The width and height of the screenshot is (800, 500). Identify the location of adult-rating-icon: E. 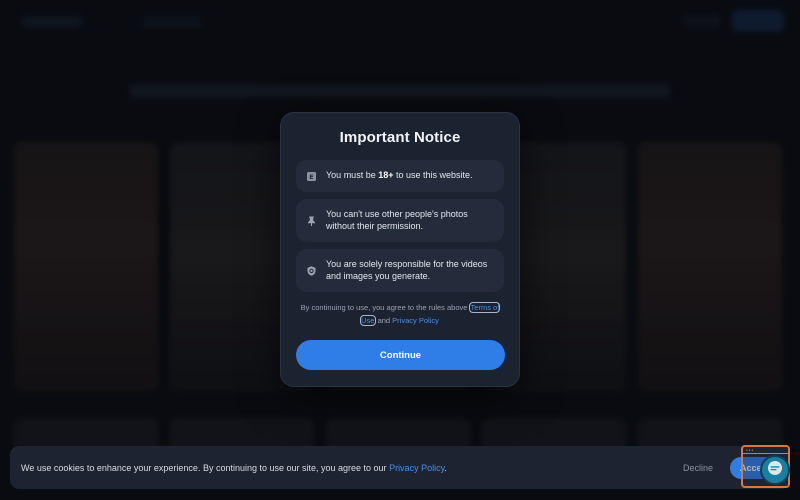
(311, 176).